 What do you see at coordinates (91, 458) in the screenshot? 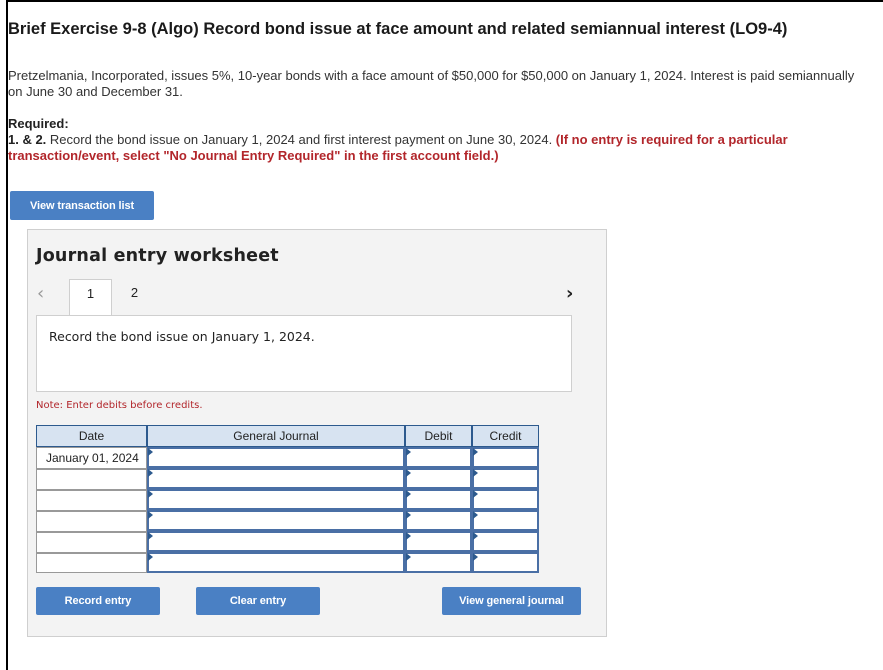
I see `date-cell: January 01, 2024` at bounding box center [91, 458].